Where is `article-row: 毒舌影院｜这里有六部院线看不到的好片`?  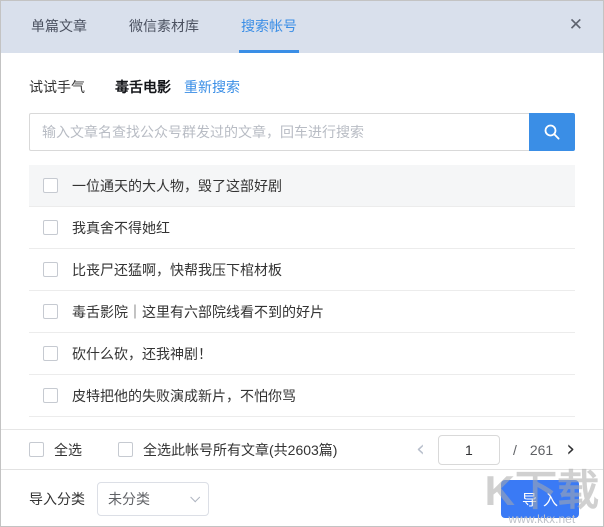 article-row: 毒舌影院｜这里有六部院线看不到的好片 is located at coordinates (302, 312).